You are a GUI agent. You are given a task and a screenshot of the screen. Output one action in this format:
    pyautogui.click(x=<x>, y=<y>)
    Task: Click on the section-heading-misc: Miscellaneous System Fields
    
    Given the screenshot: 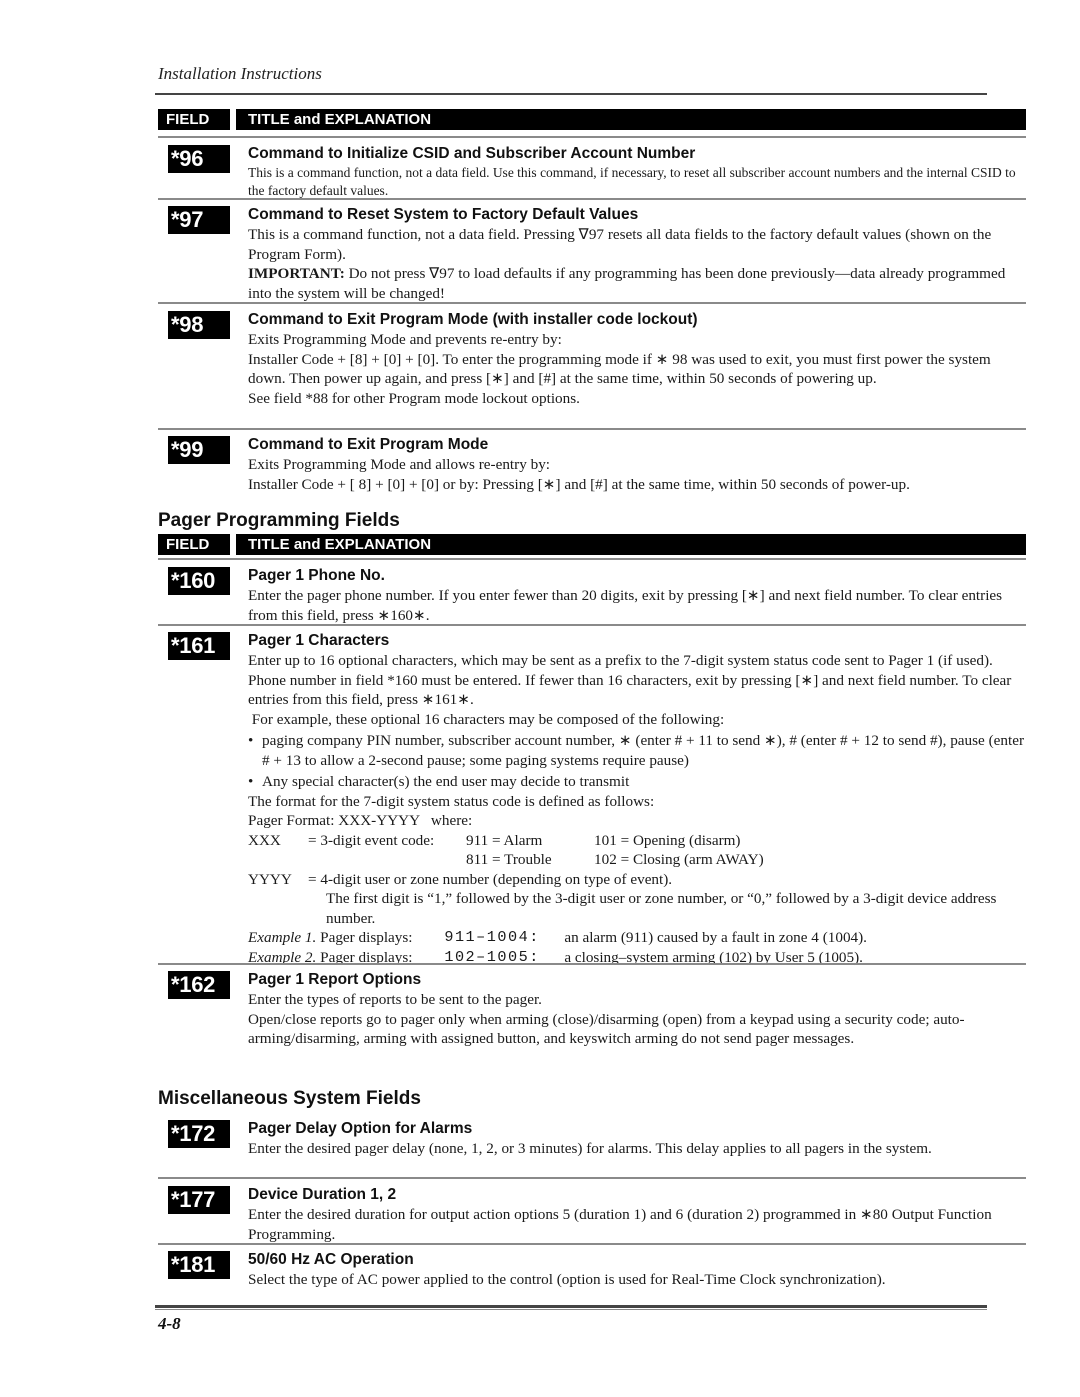 What is the action you would take?
    pyautogui.click(x=289, y=1098)
    